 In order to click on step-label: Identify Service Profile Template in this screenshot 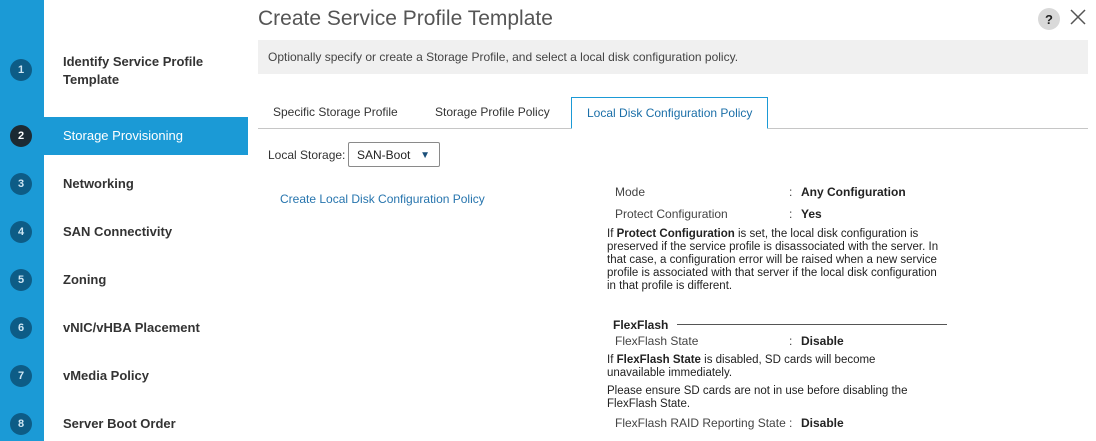, I will do `click(133, 70)`.